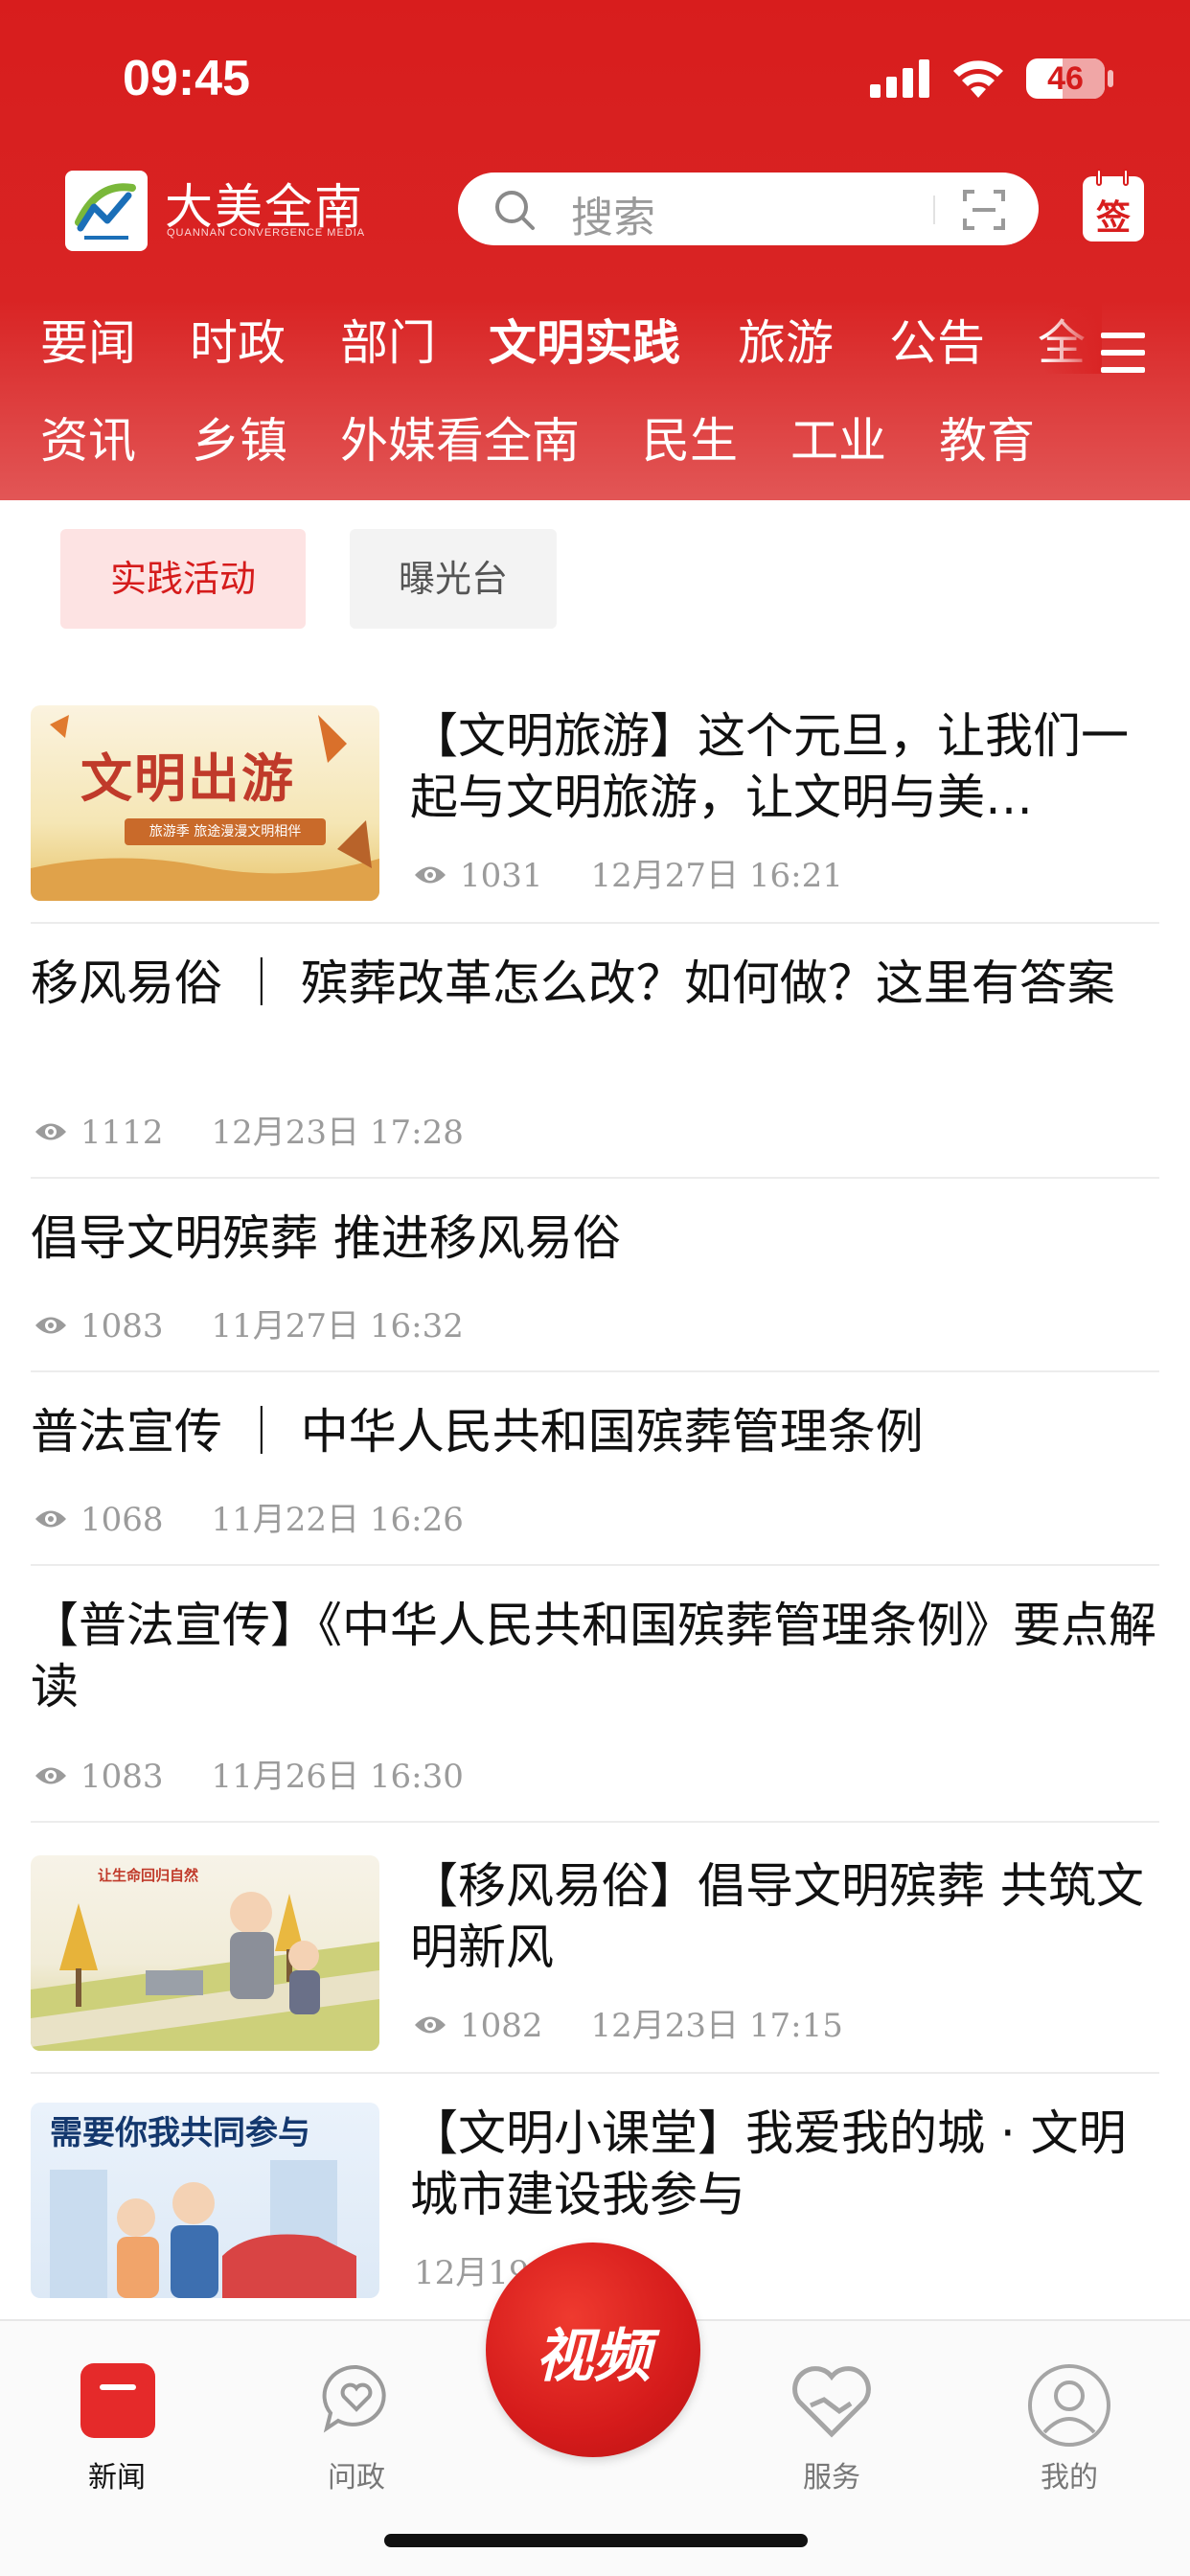  I want to click on subtab-exposure: 曝光台, so click(453, 579).